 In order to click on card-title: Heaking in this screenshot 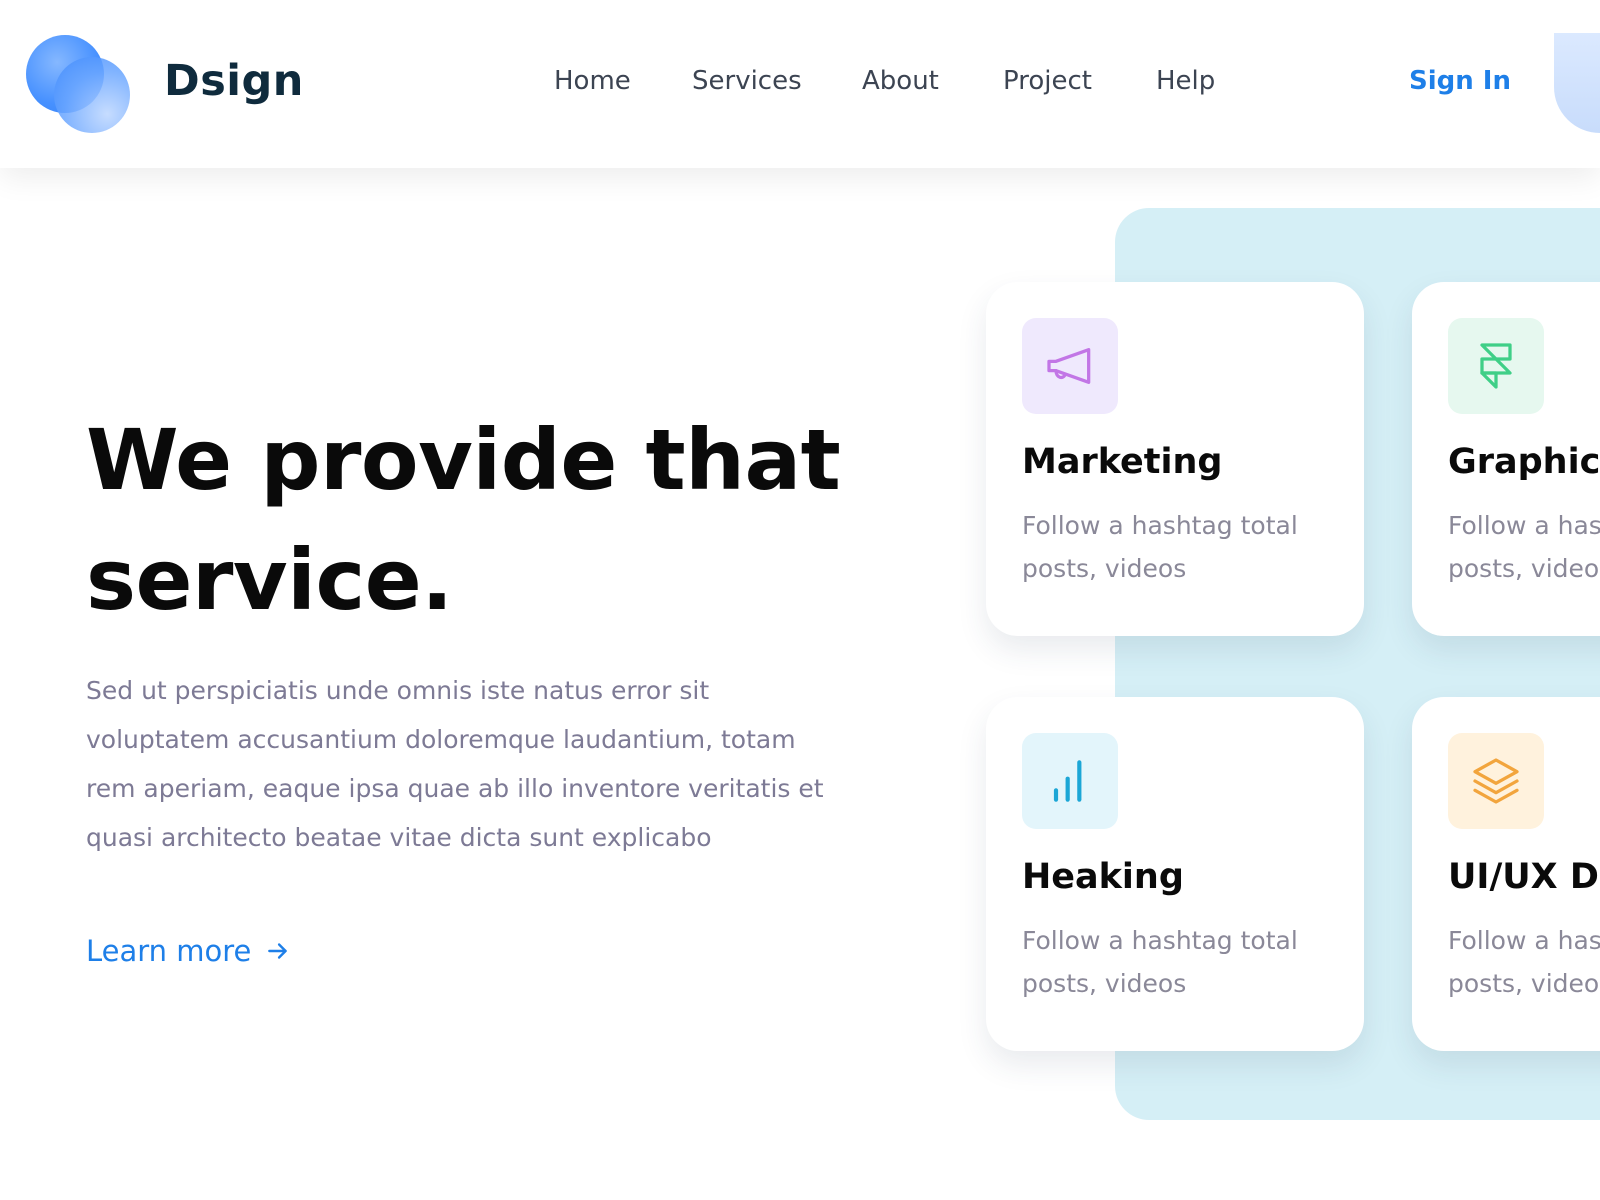, I will do `click(1103, 877)`.